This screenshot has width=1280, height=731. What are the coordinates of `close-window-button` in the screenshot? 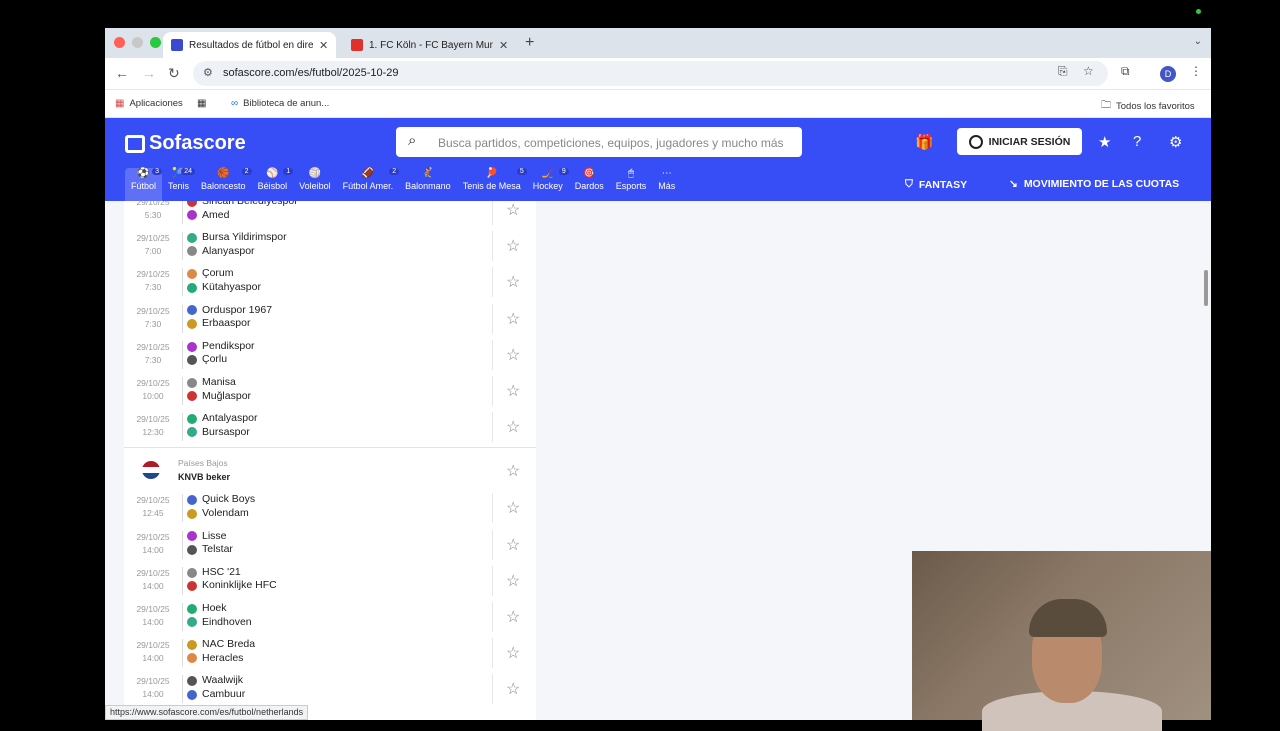 It's located at (119, 42).